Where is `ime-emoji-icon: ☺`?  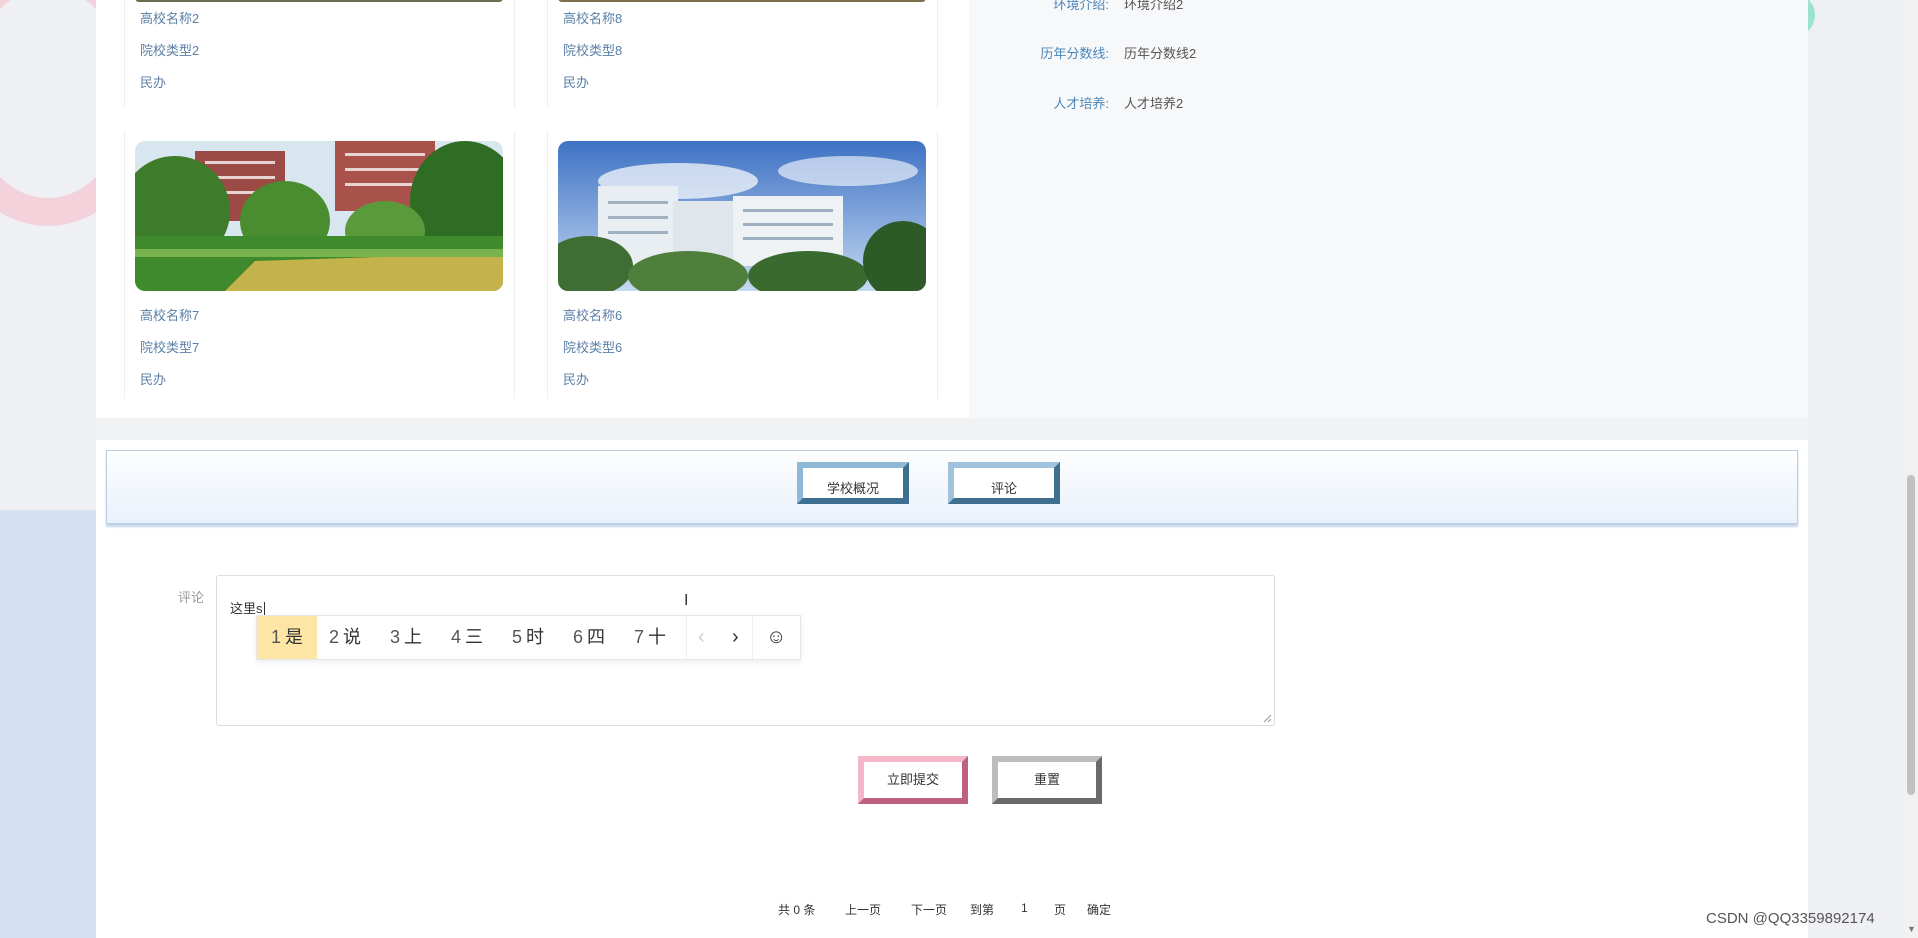 ime-emoji-icon: ☺ is located at coordinates (776, 637).